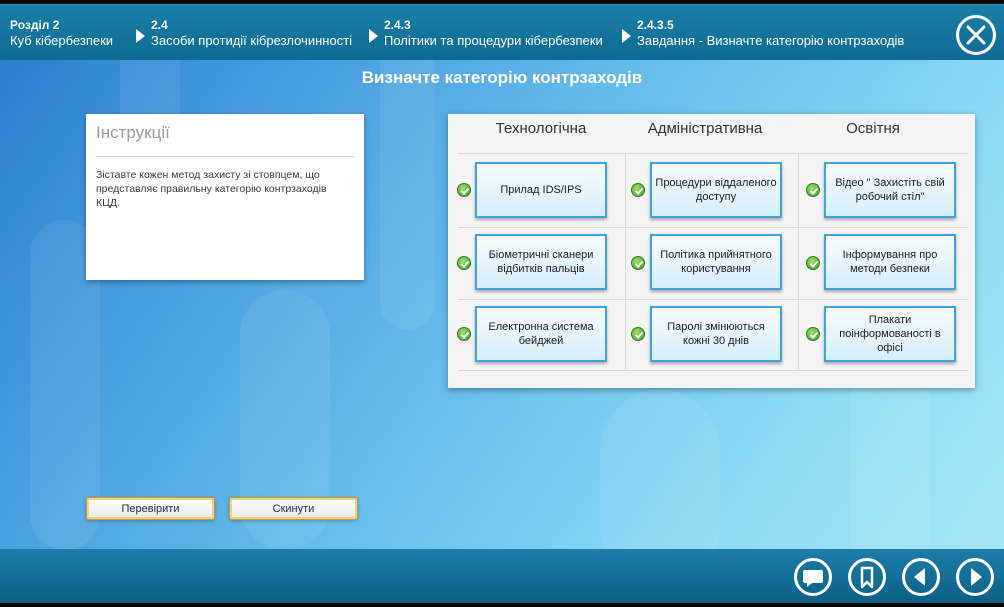 The height and width of the screenshot is (607, 1004). What do you see at coordinates (890, 190) in the screenshot?
I see `countermeasure-tile: Відео " Захистіть свій робочий стіл"` at bounding box center [890, 190].